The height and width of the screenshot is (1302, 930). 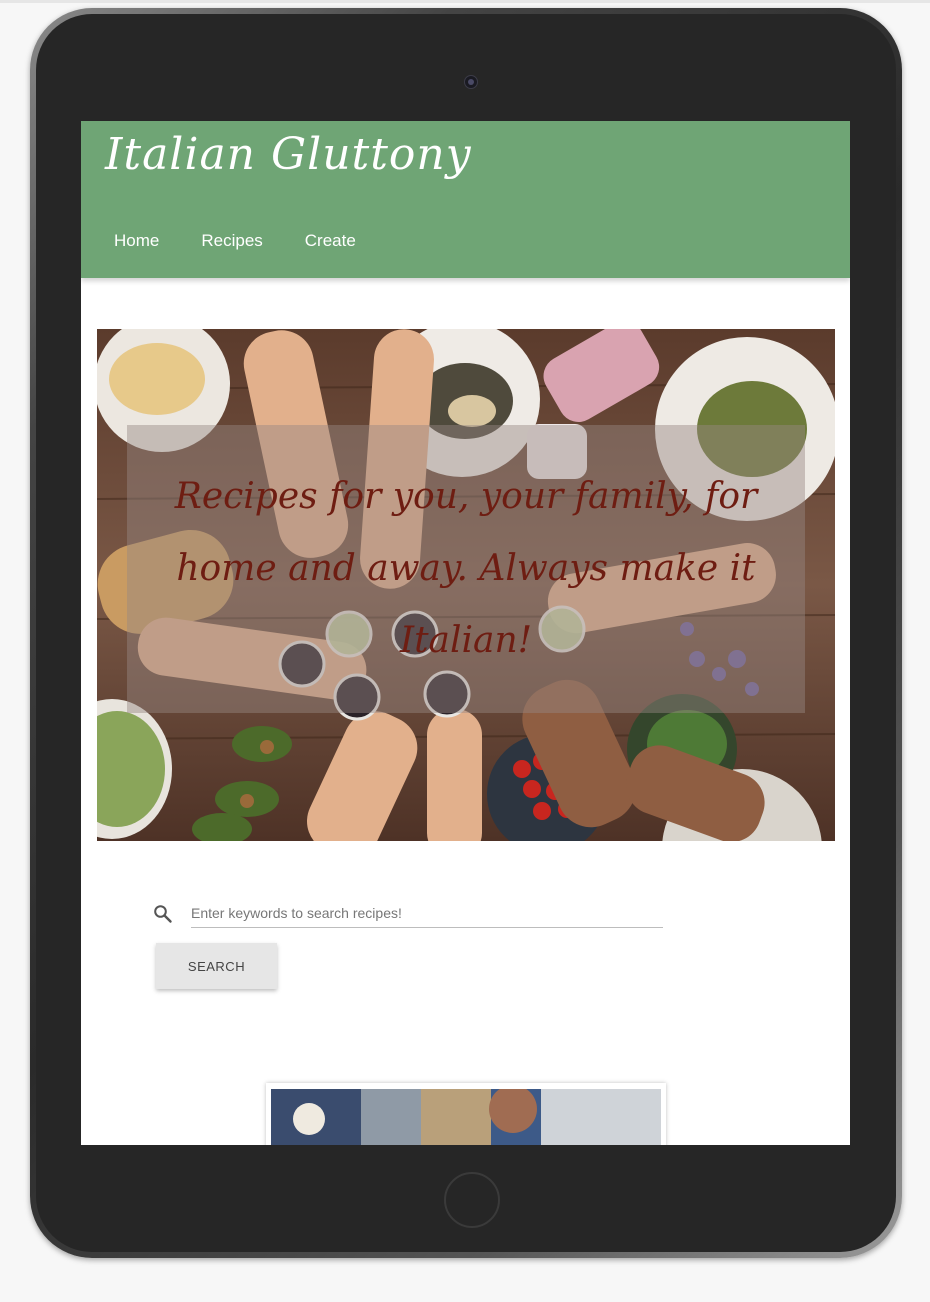 I want to click on recipe-card-image, so click(x=466, y=1117).